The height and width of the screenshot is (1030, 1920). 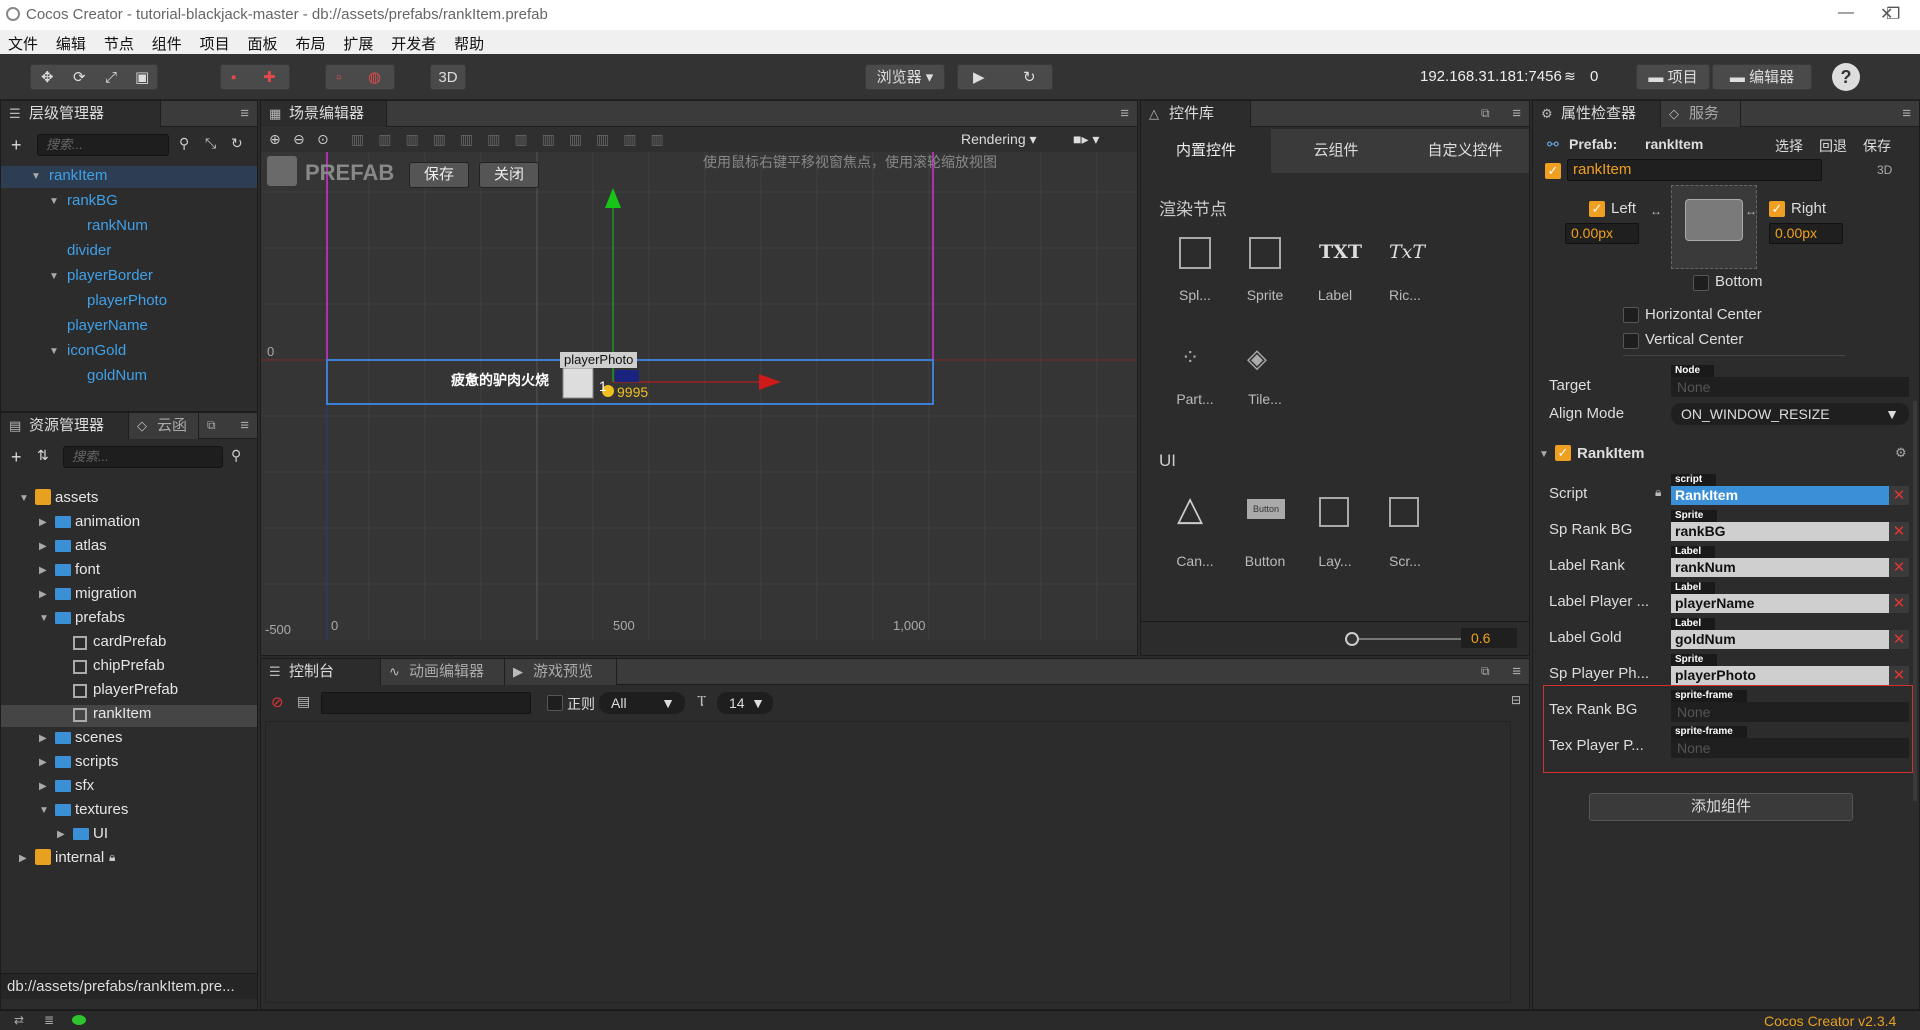 I want to click on horizontal-center-checkbox, so click(x=1631, y=315).